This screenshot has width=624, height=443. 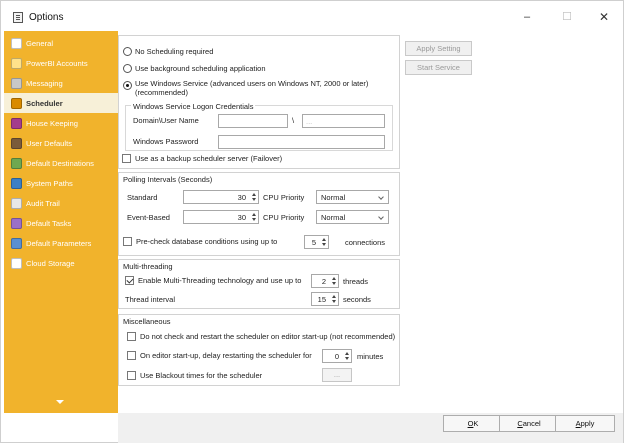 I want to click on minutes-label: minutes, so click(x=370, y=356).